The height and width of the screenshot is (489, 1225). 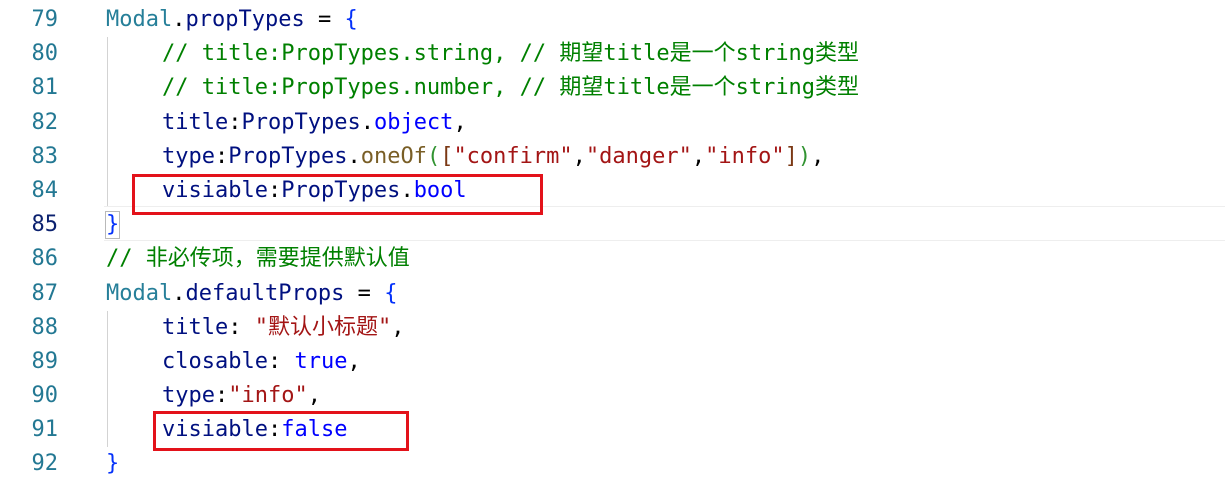 I want to click on code-line: 85}, so click(x=612, y=225).